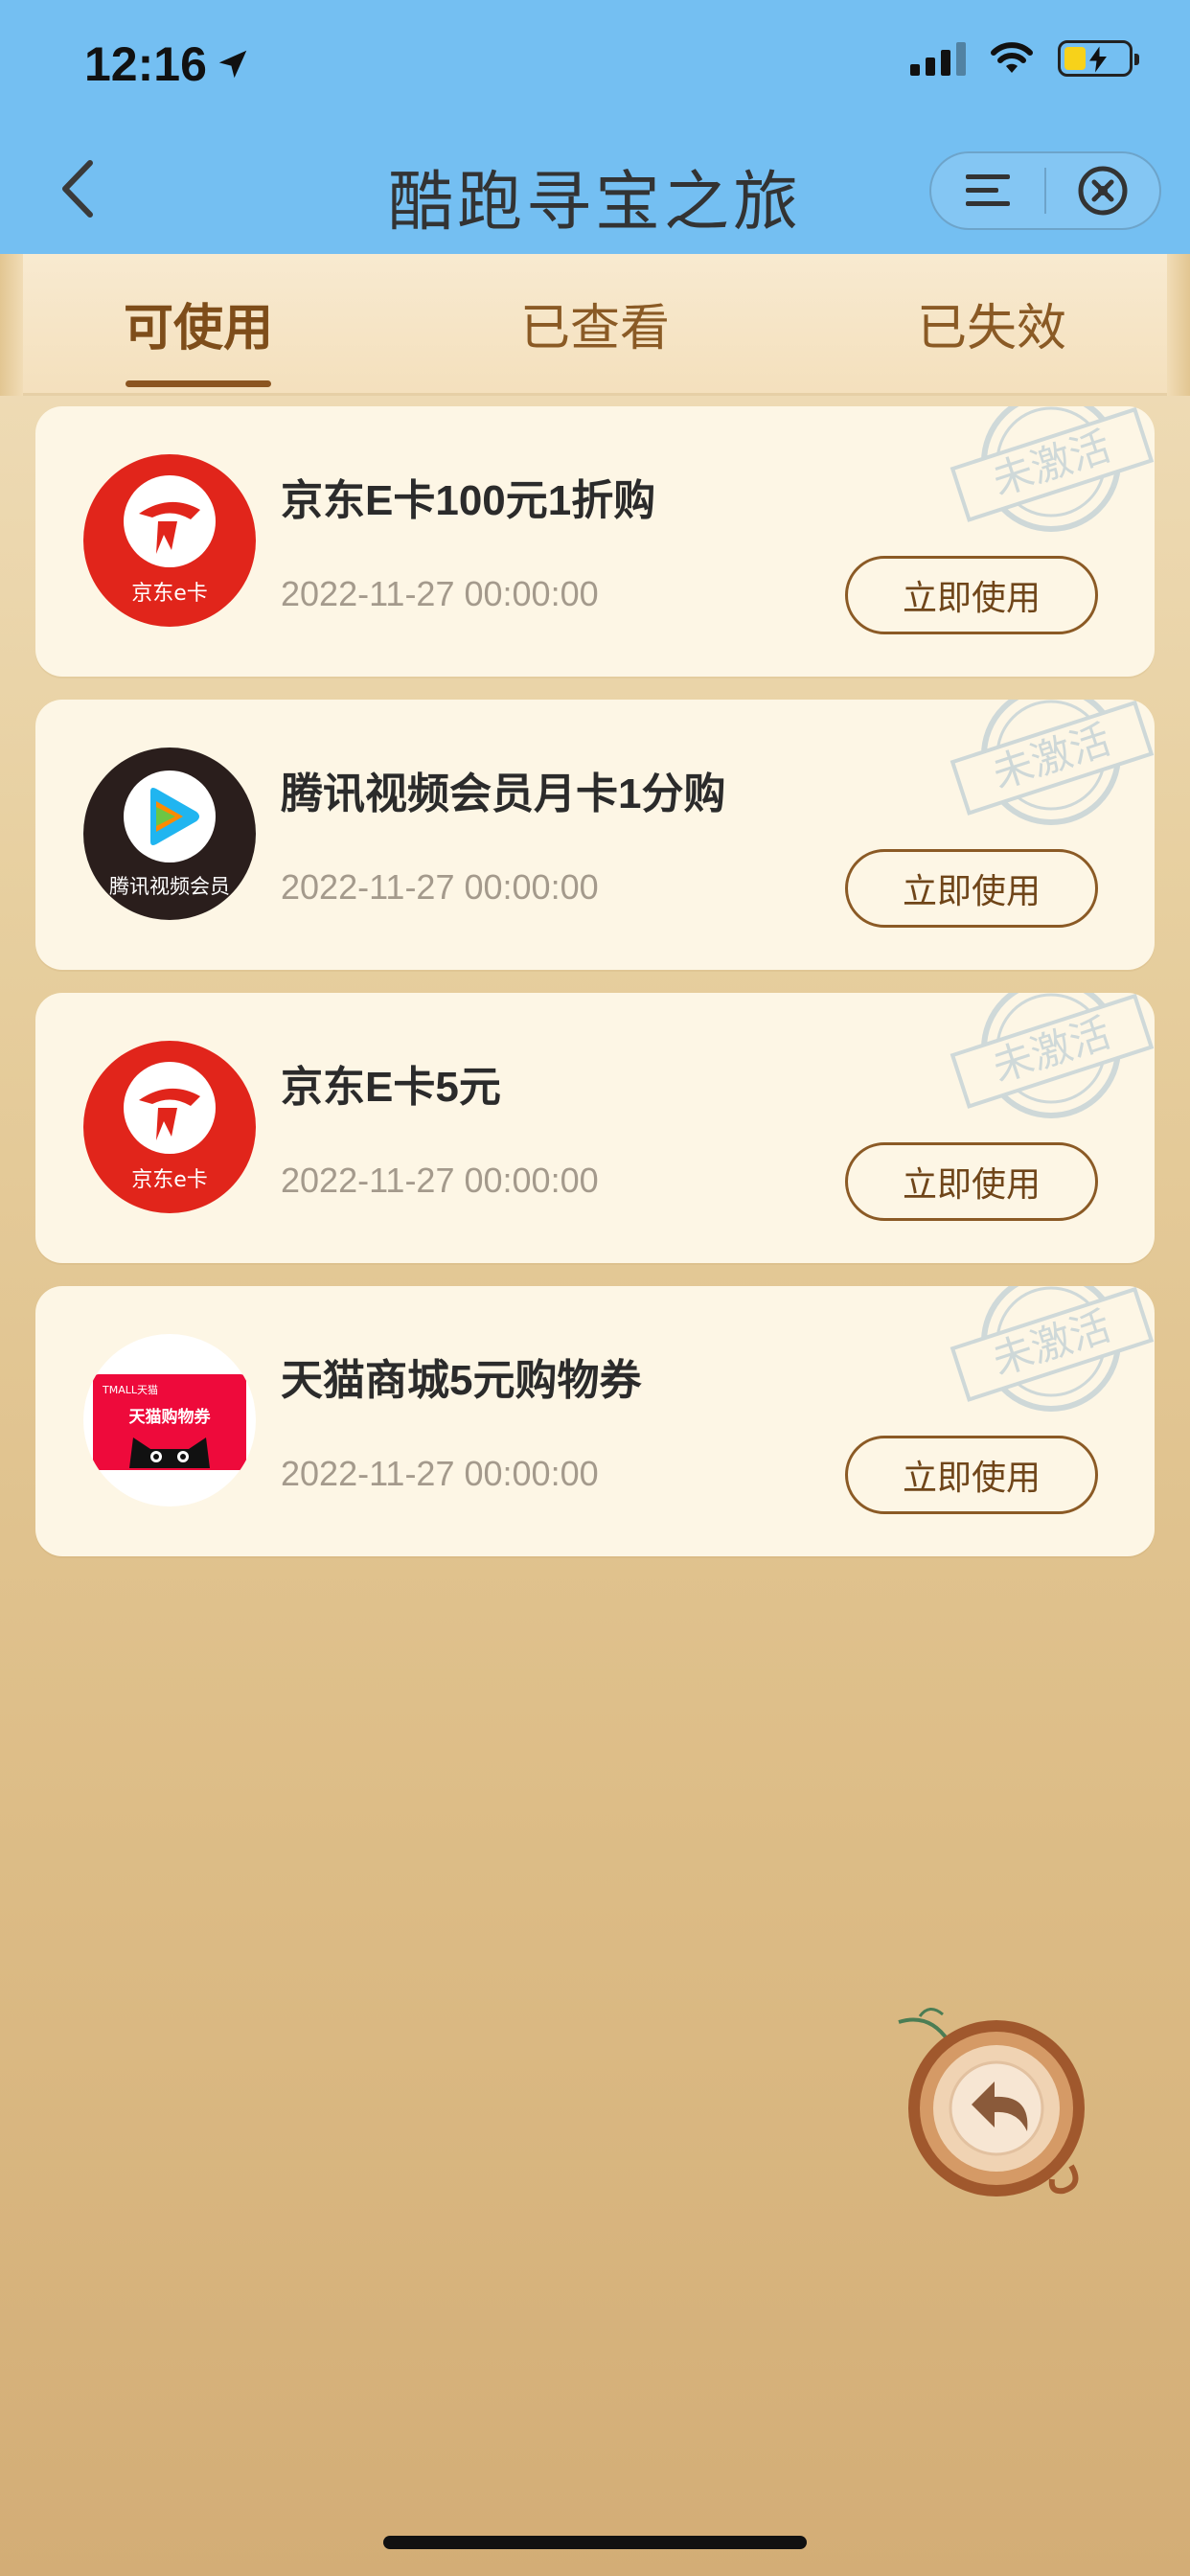 Image resolution: width=1190 pixels, height=2576 pixels. I want to click on status-time: 12:16, so click(167, 64).